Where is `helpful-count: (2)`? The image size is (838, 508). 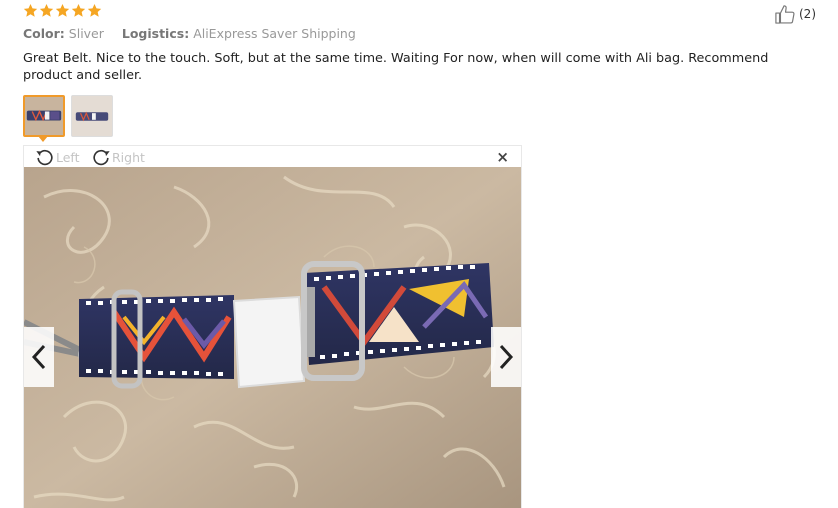 helpful-count: (2) is located at coordinates (807, 14).